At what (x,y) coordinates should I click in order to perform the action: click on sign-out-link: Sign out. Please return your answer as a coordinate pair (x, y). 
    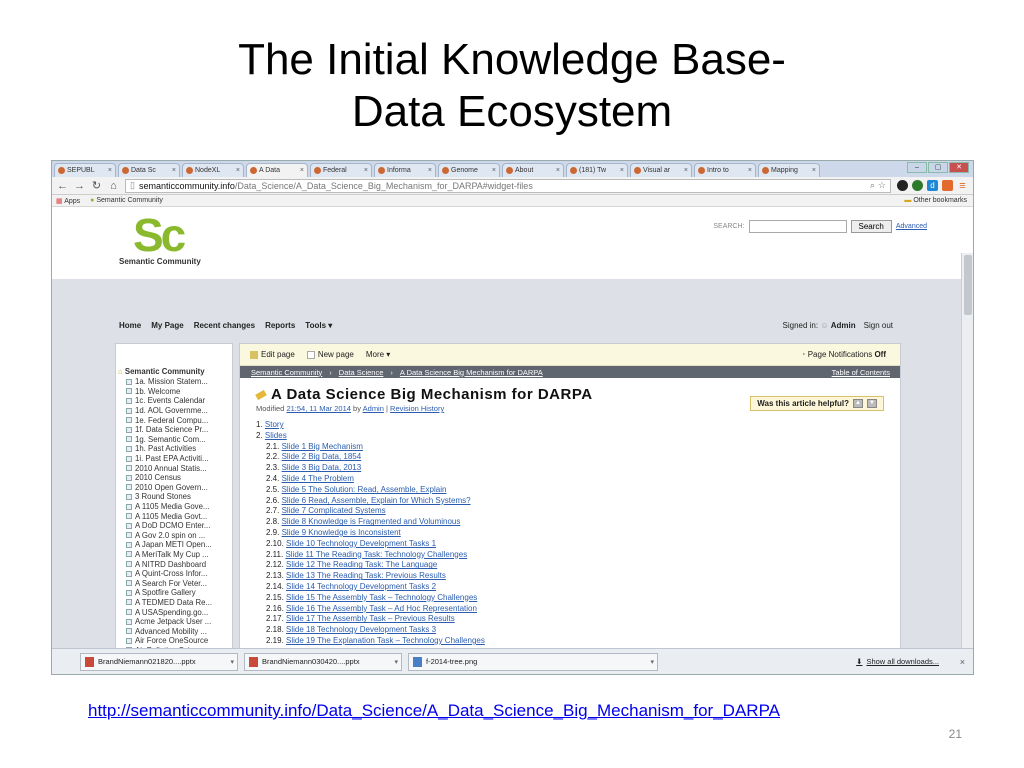
    Looking at the image, I should click on (878, 325).